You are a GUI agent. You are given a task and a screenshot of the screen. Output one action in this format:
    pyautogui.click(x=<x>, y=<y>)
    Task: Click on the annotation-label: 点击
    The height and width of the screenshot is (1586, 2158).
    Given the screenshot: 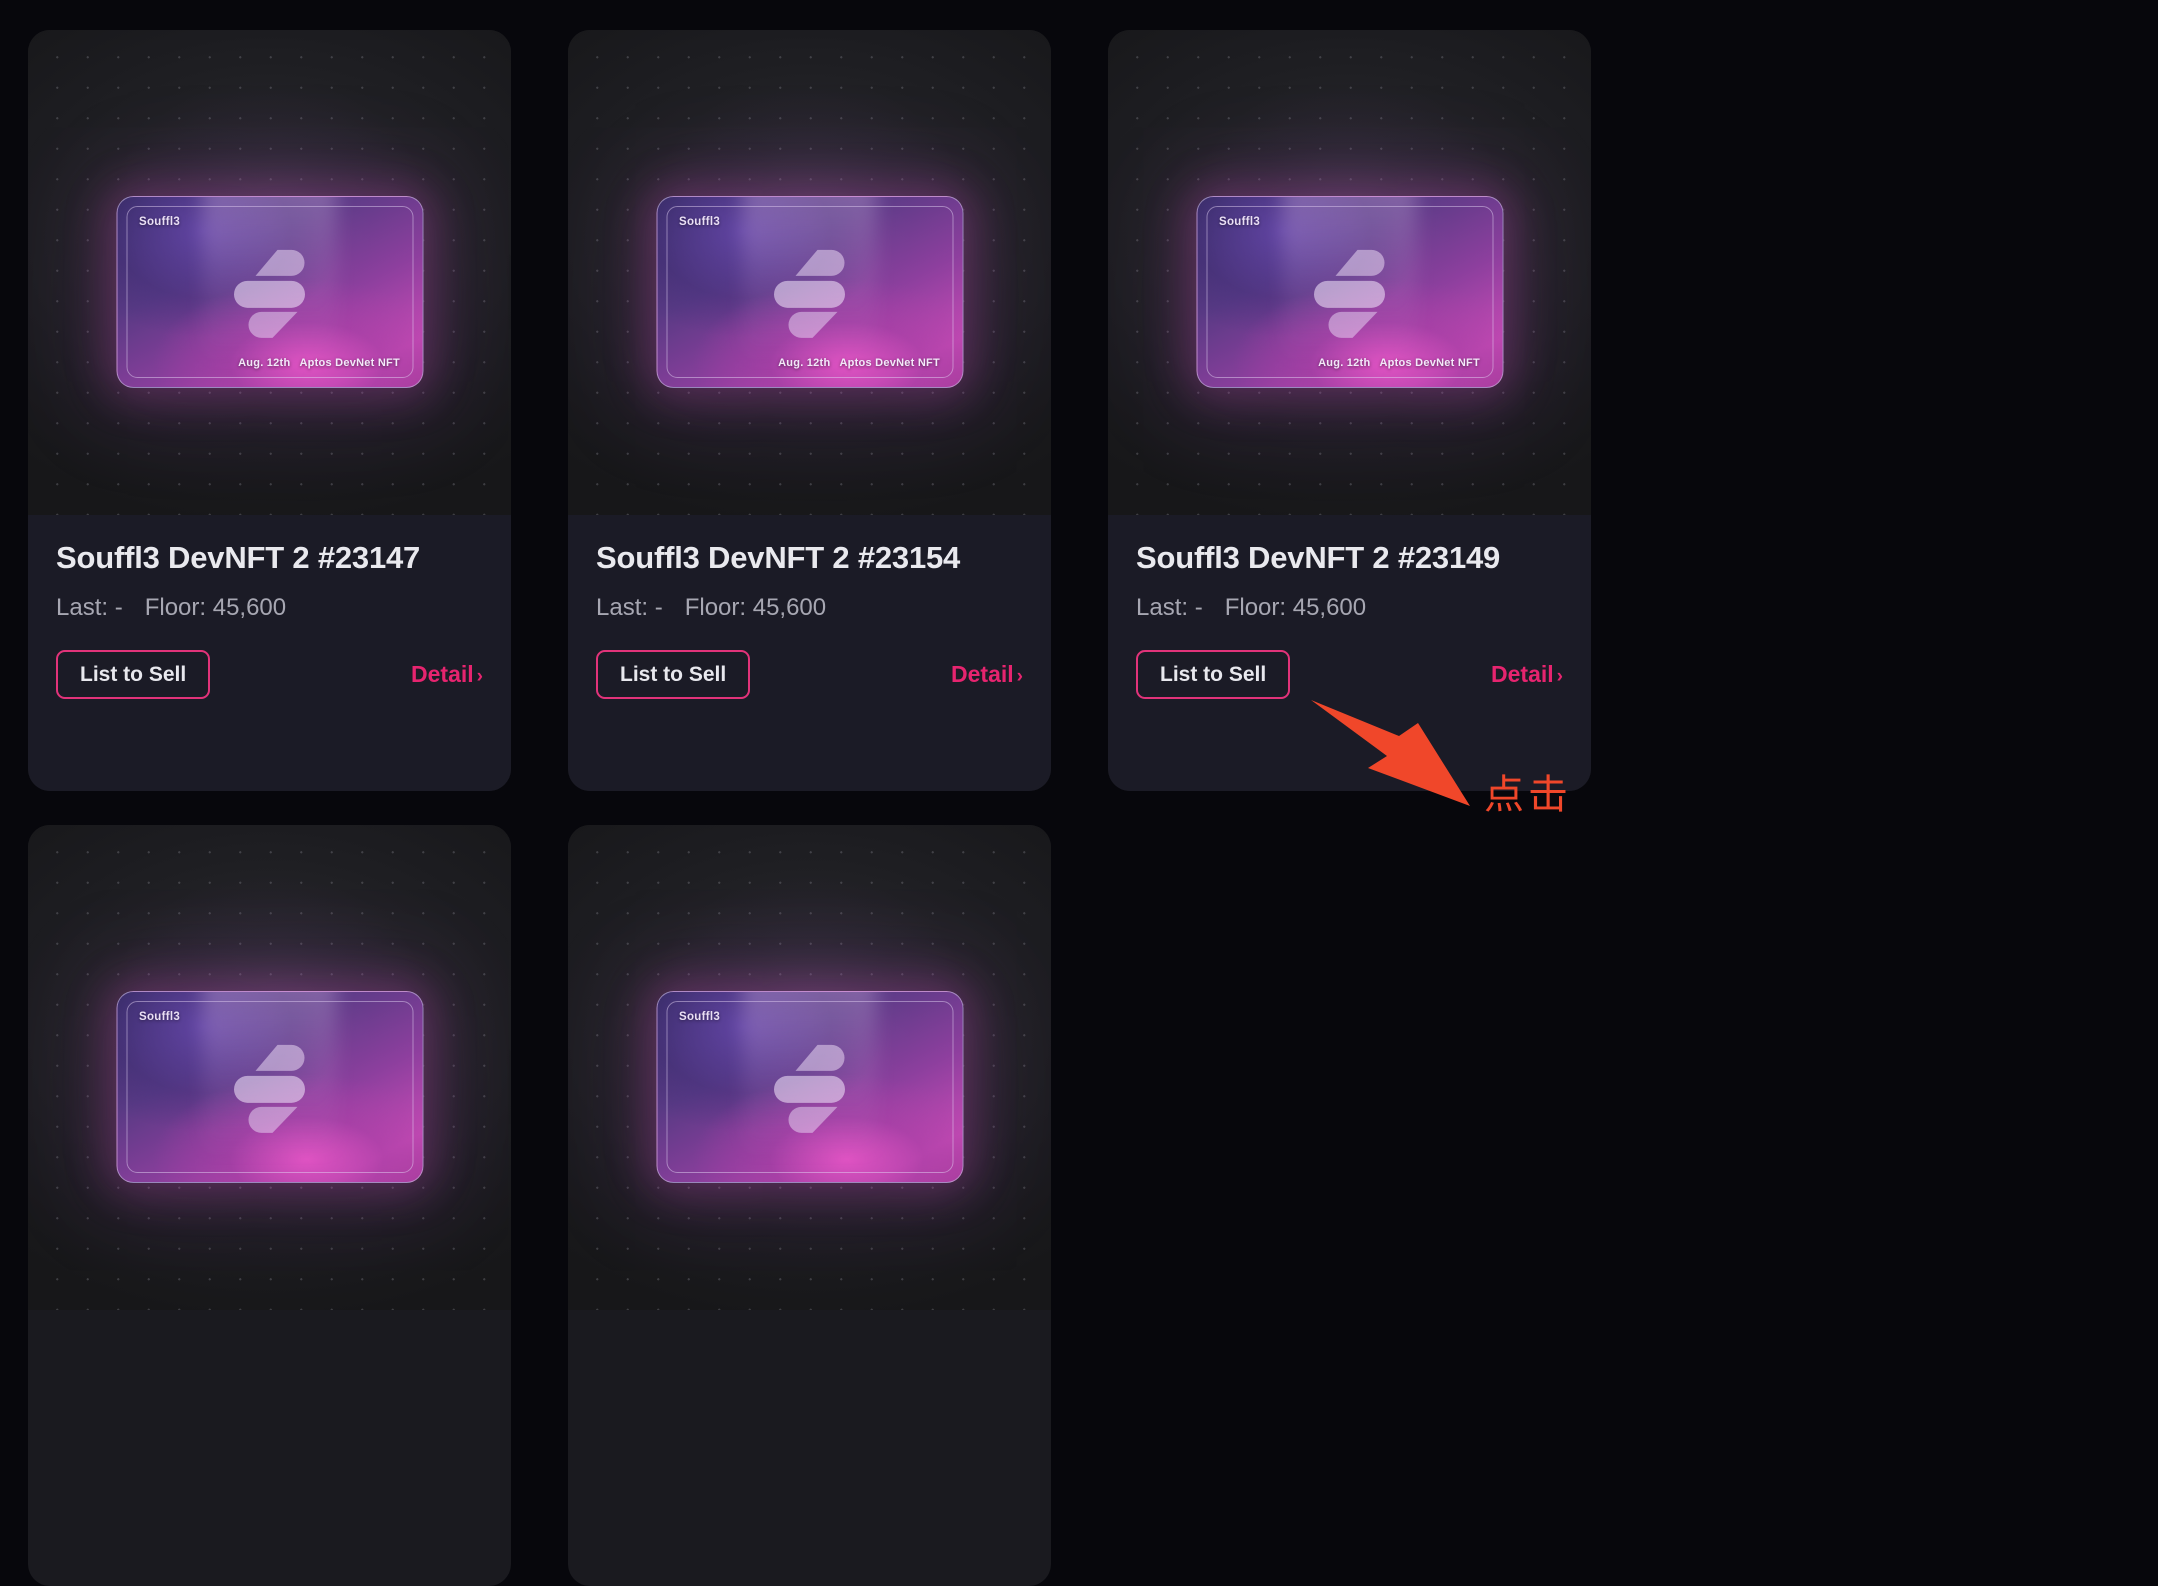 What is the action you would take?
    pyautogui.click(x=1528, y=795)
    